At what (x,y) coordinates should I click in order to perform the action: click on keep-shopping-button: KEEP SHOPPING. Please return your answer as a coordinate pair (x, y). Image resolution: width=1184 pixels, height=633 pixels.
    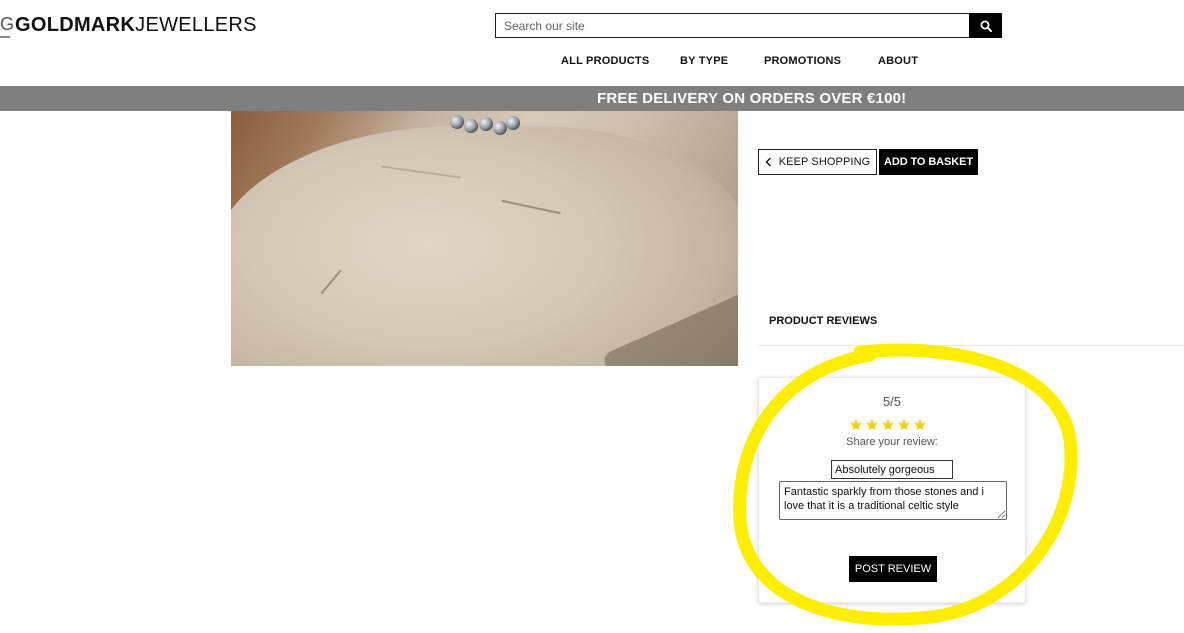
    Looking at the image, I should click on (817, 162).